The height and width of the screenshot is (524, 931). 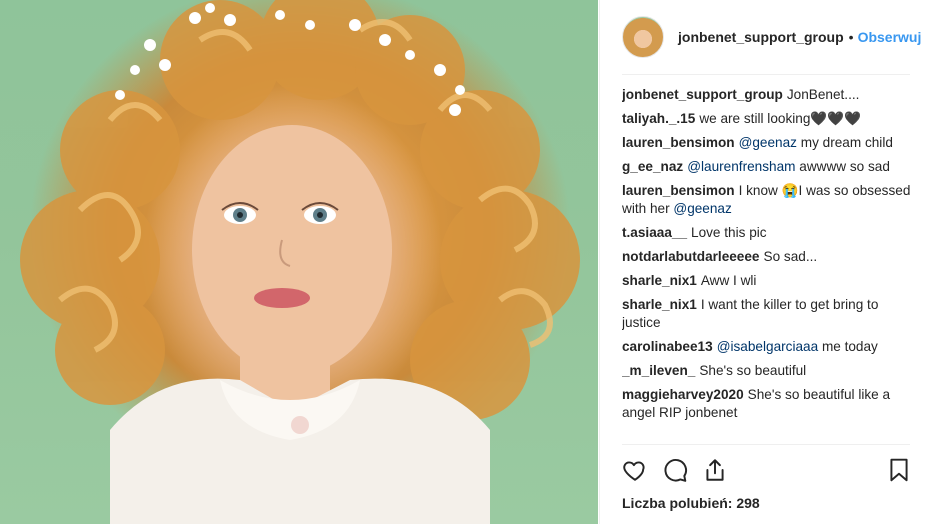 I want to click on comment-item: _m_ileven_ She's so beautiful, so click(x=767, y=371).